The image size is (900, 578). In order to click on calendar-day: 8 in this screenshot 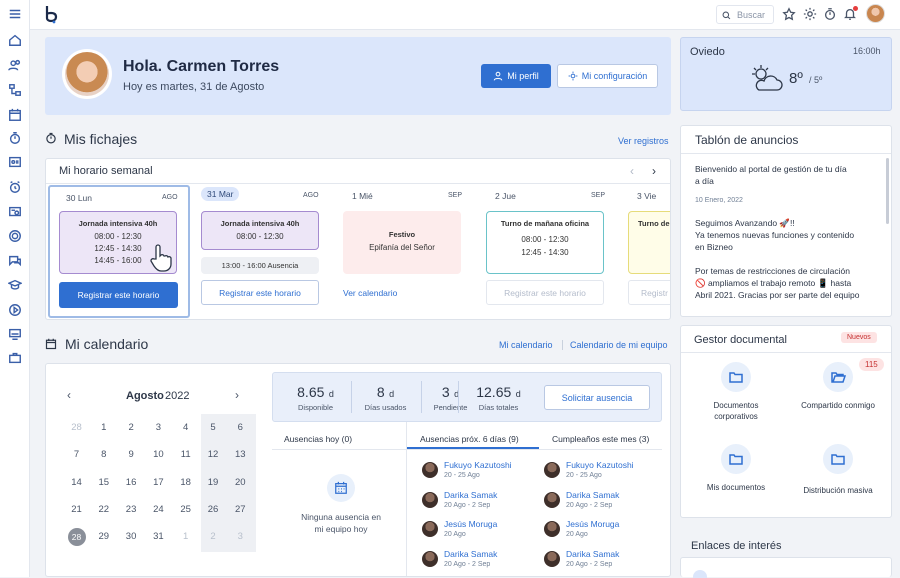, I will do `click(103, 454)`.